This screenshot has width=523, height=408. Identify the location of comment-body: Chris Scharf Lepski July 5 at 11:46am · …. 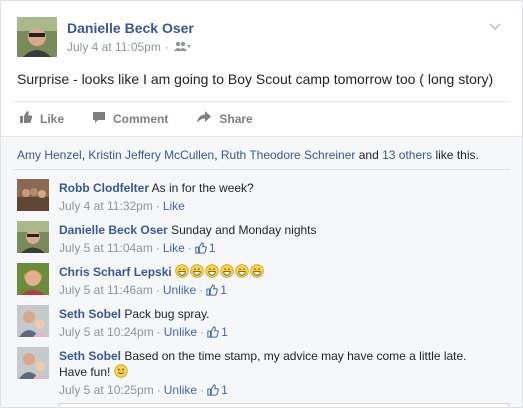
(282, 281).